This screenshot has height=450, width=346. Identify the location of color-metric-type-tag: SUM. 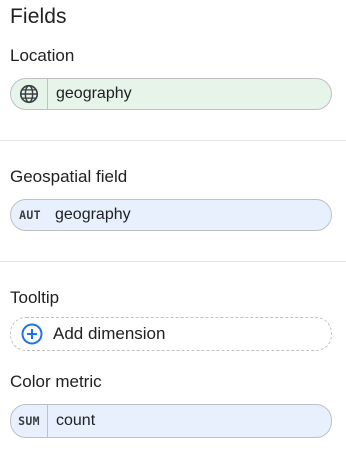
(29, 421).